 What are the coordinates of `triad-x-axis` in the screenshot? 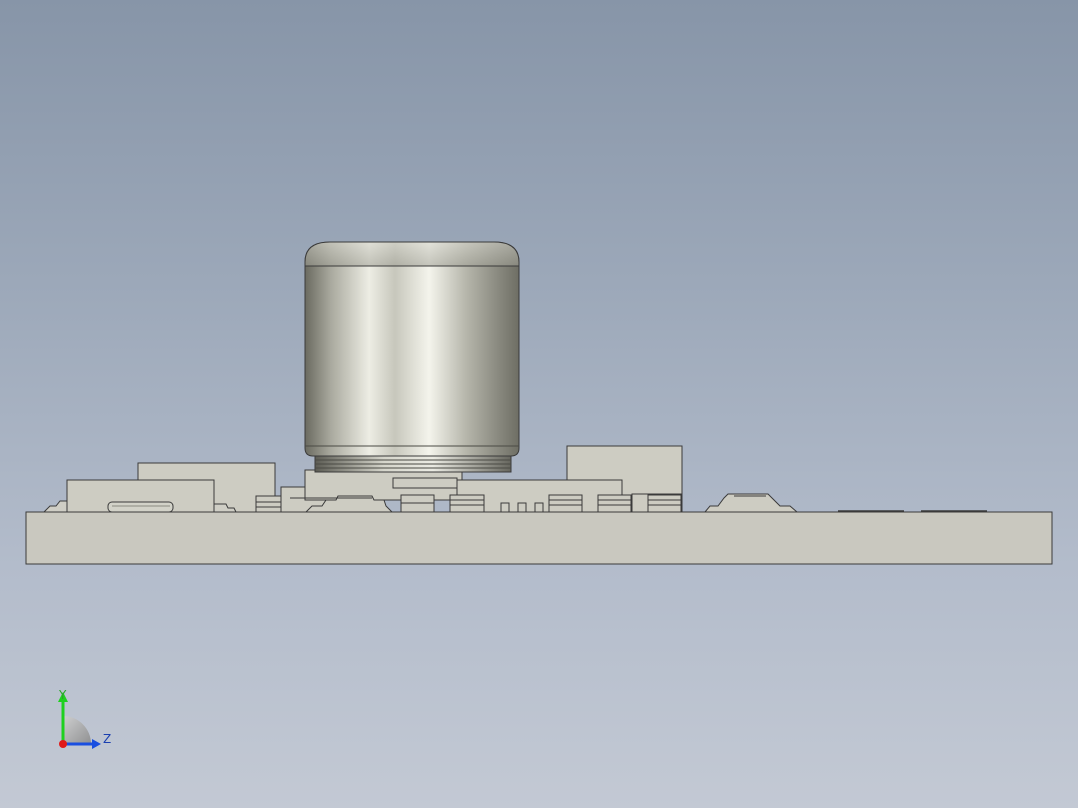 It's located at (63, 744).